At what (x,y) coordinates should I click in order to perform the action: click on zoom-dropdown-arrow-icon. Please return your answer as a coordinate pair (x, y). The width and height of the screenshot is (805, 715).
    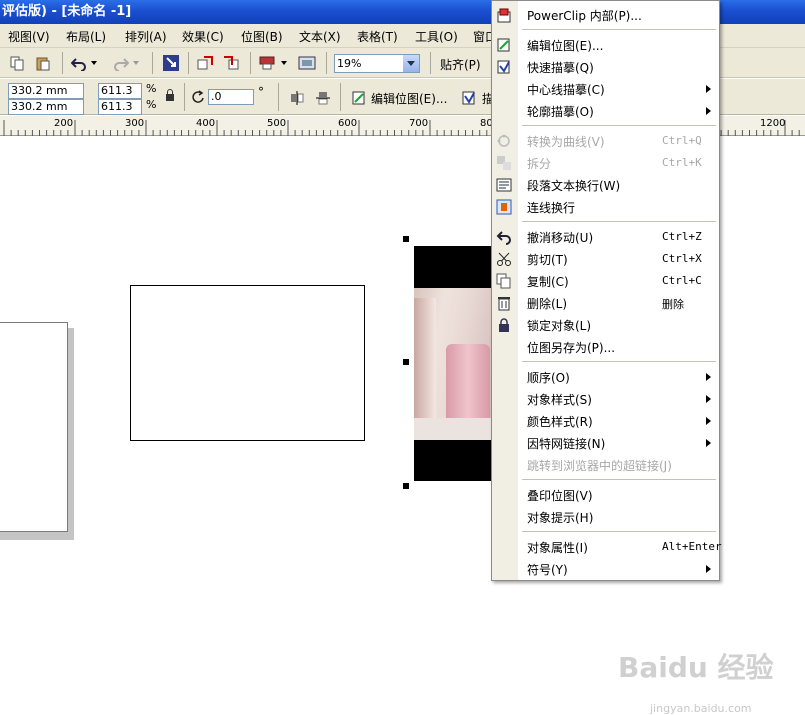
    Looking at the image, I should click on (411, 63).